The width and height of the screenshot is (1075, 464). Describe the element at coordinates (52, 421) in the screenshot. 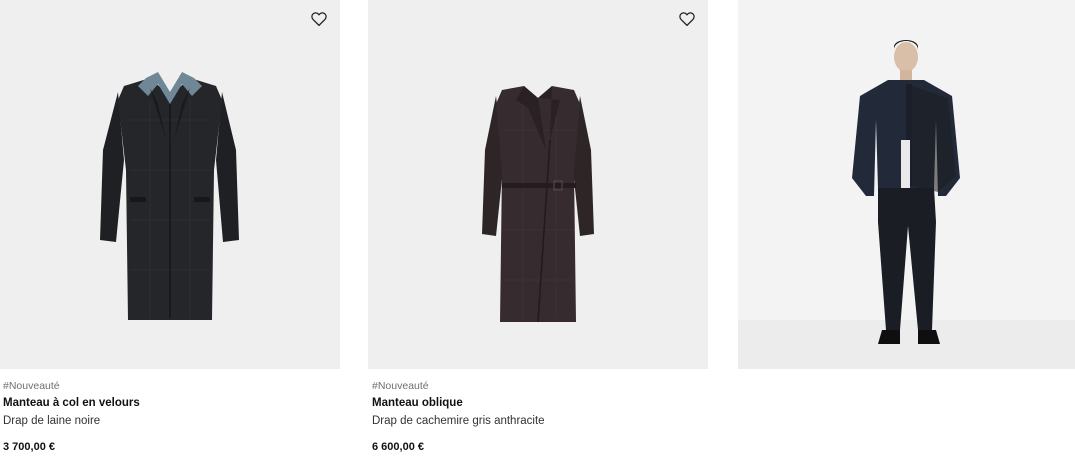

I see `product-description: Drap de laine noire` at that location.